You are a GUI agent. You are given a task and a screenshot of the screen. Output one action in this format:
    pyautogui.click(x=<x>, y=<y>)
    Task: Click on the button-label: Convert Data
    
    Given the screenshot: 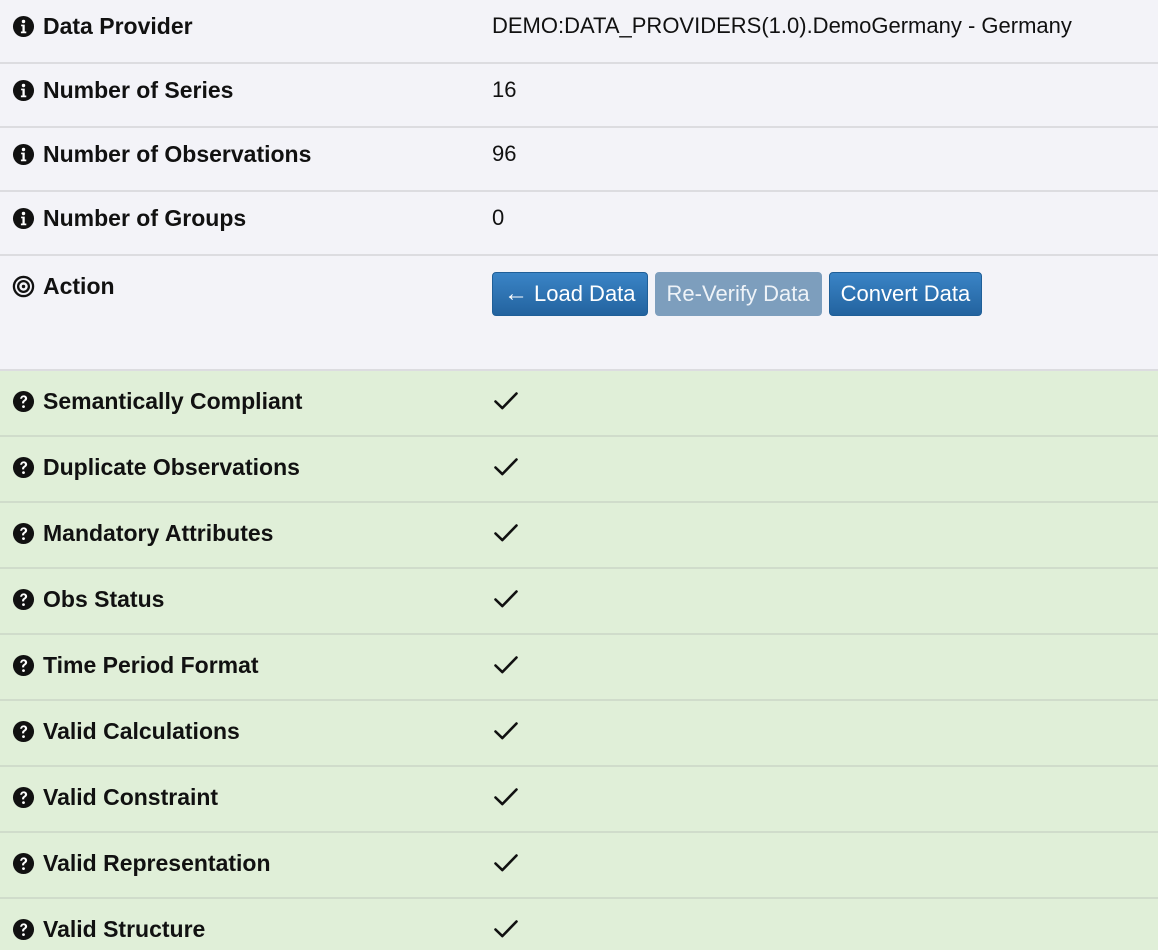 What is the action you would take?
    pyautogui.click(x=905, y=293)
    